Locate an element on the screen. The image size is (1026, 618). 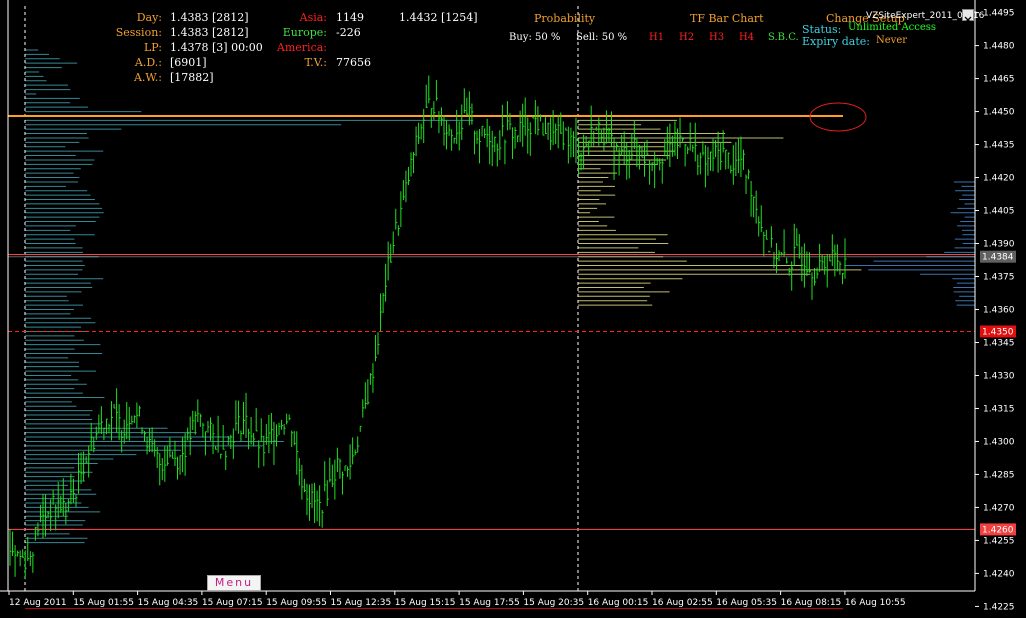
lp-value: 1.4378 [3] 00:00 is located at coordinates (216, 47).